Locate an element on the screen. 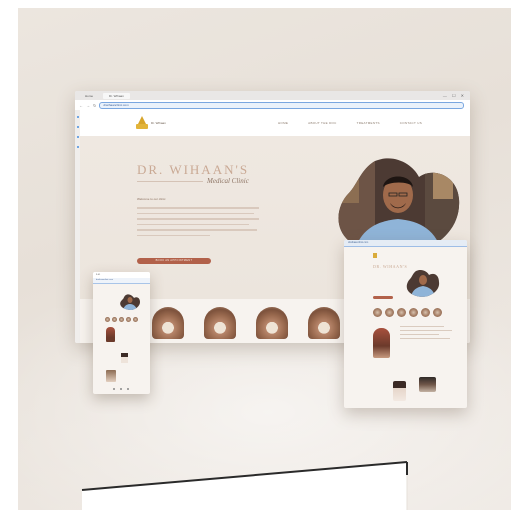  tablet-text-block is located at coordinates (427, 334).